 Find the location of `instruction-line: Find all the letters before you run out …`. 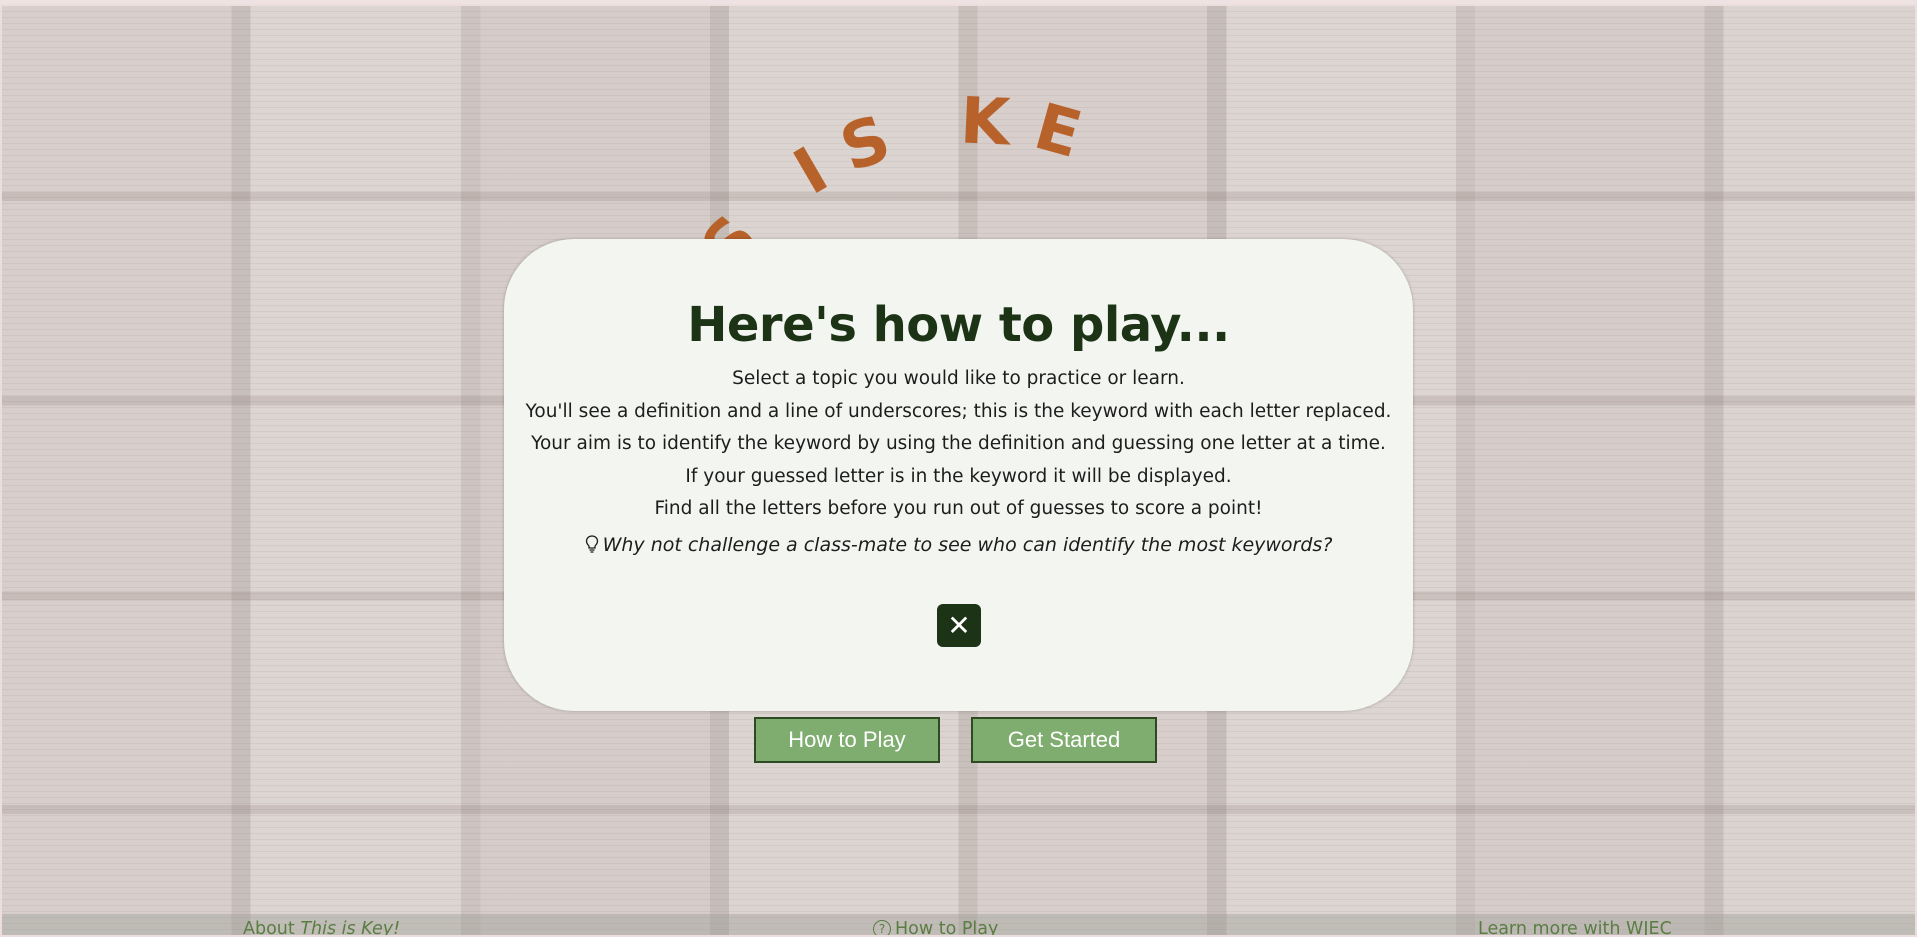

instruction-line: Find all the letters before you run out … is located at coordinates (958, 508).